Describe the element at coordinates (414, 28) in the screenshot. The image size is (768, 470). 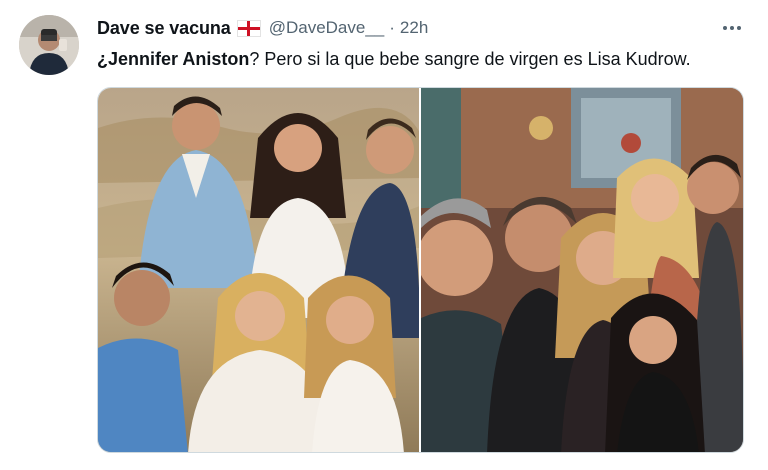
I see `timestamp: 22h` at that location.